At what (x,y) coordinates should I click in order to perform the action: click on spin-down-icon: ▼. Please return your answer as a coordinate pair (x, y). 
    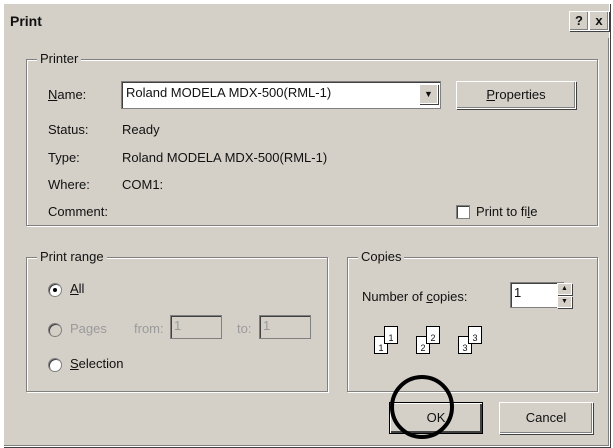
    Looking at the image, I should click on (564, 302).